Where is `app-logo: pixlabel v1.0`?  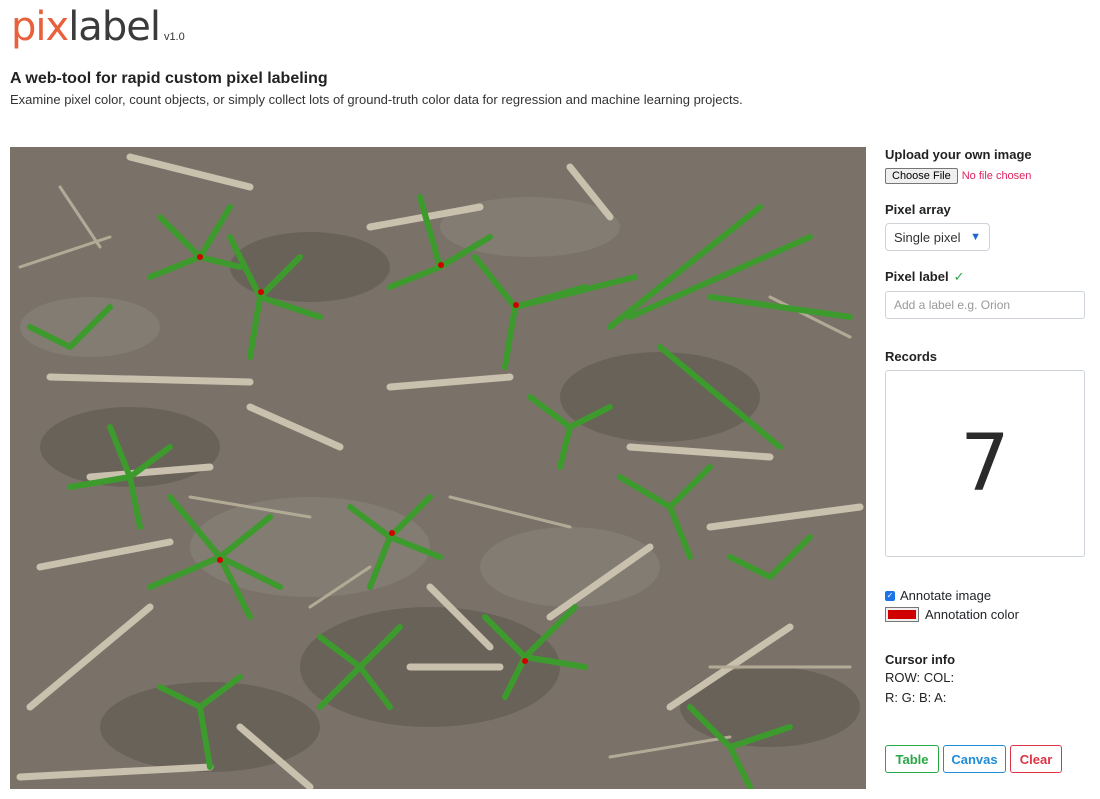
app-logo: pixlabel v1.0 is located at coordinates (98, 29).